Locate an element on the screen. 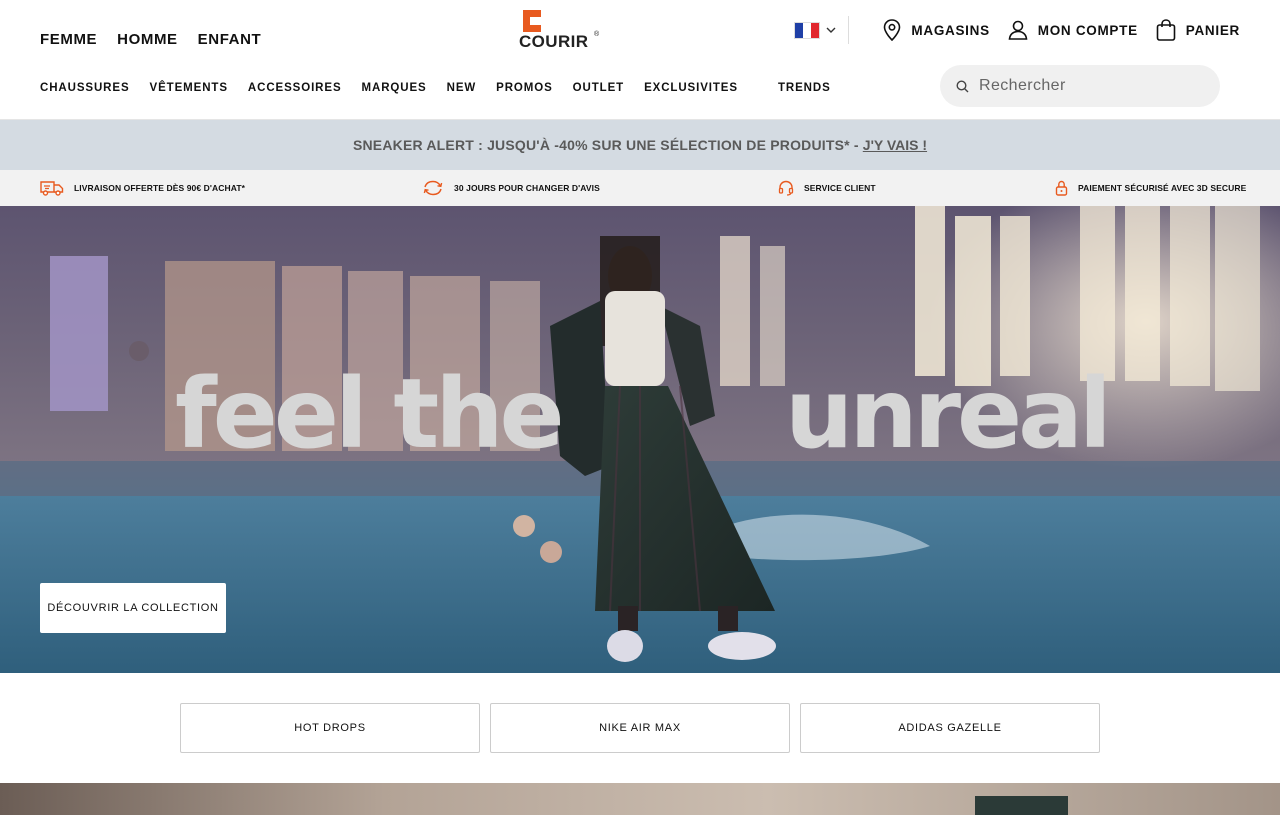  reassurance-returns: 30 JOURS POUR CHANGER D'AVIS is located at coordinates (511, 188).